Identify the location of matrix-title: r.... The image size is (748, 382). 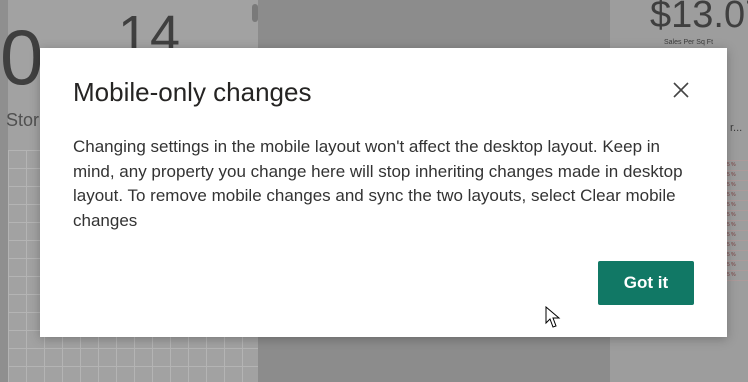
(736, 128).